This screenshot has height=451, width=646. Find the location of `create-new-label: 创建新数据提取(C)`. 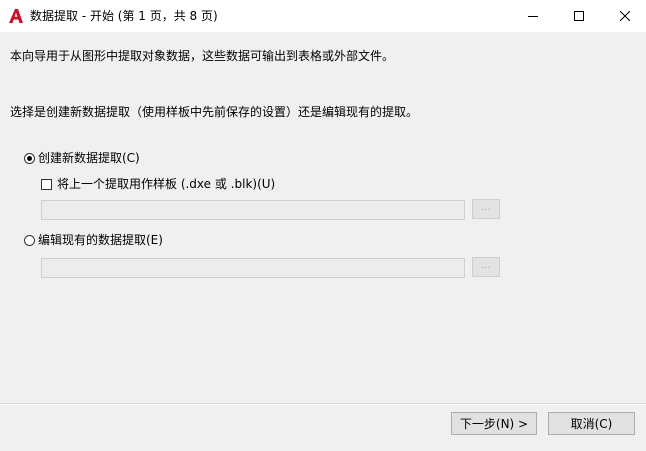

create-new-label: 创建新数据提取(C) is located at coordinates (89, 158).